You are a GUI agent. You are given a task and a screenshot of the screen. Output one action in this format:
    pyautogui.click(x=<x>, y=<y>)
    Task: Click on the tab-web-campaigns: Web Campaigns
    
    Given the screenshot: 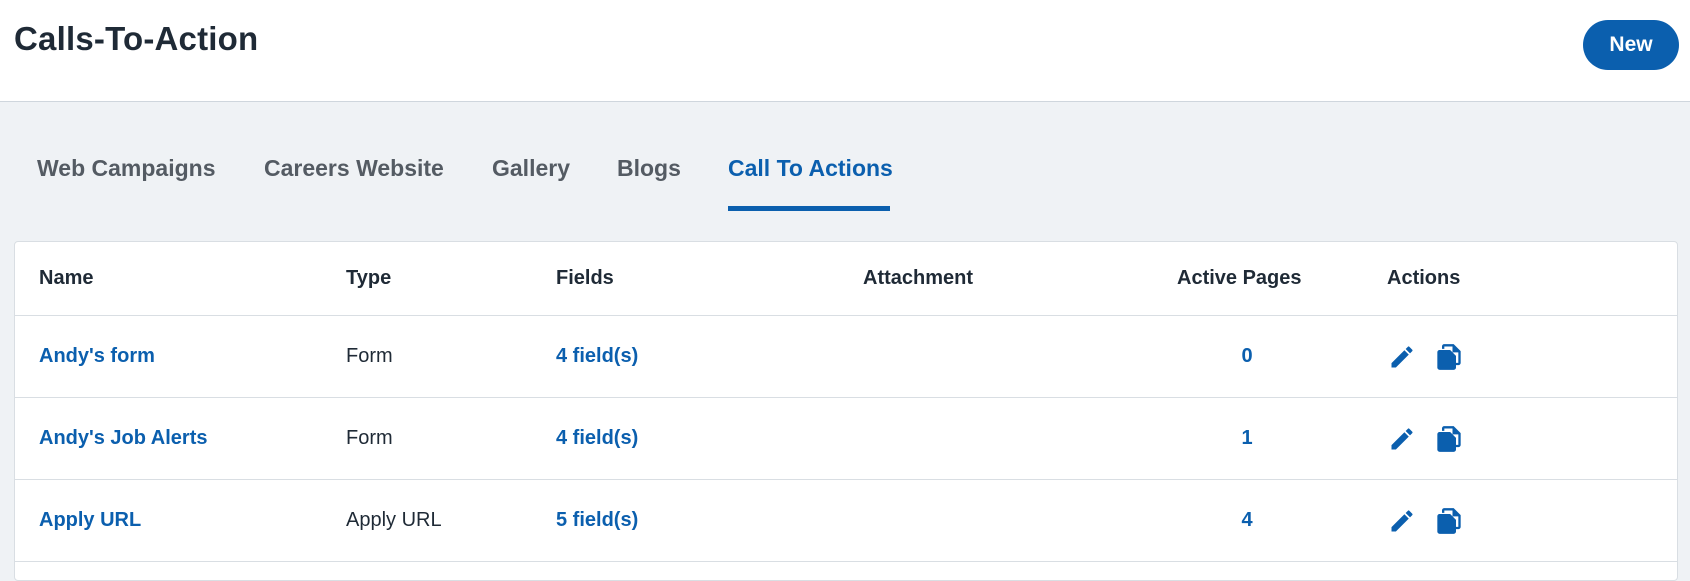 What is the action you would take?
    pyautogui.click(x=126, y=178)
    